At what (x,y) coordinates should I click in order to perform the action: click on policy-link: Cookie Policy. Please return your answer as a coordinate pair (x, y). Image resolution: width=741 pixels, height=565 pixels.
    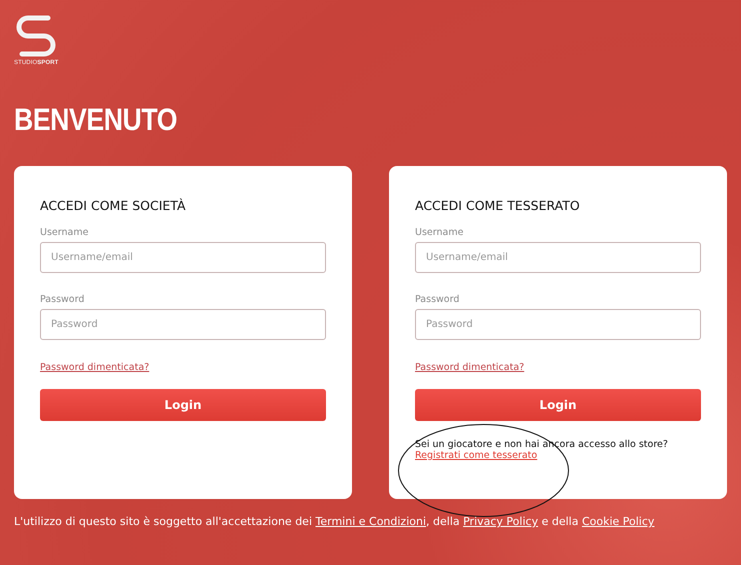
    Looking at the image, I should click on (618, 521).